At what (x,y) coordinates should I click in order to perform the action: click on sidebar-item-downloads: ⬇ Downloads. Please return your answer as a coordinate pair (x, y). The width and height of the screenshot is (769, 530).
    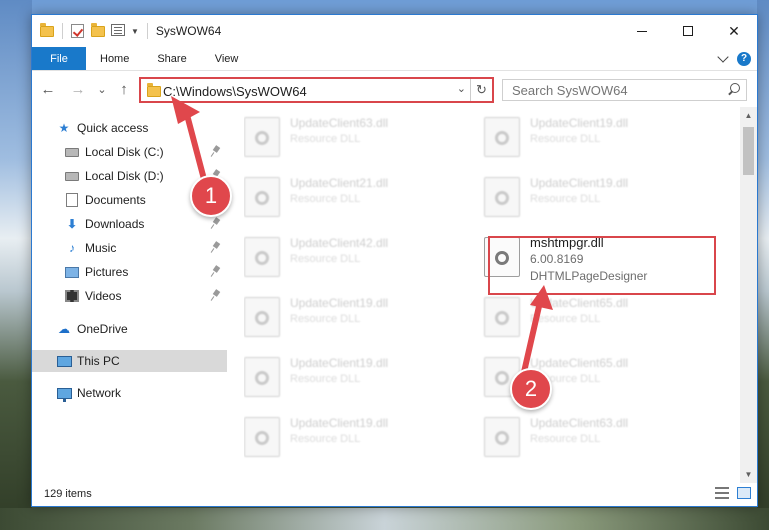
    Looking at the image, I should click on (129, 224).